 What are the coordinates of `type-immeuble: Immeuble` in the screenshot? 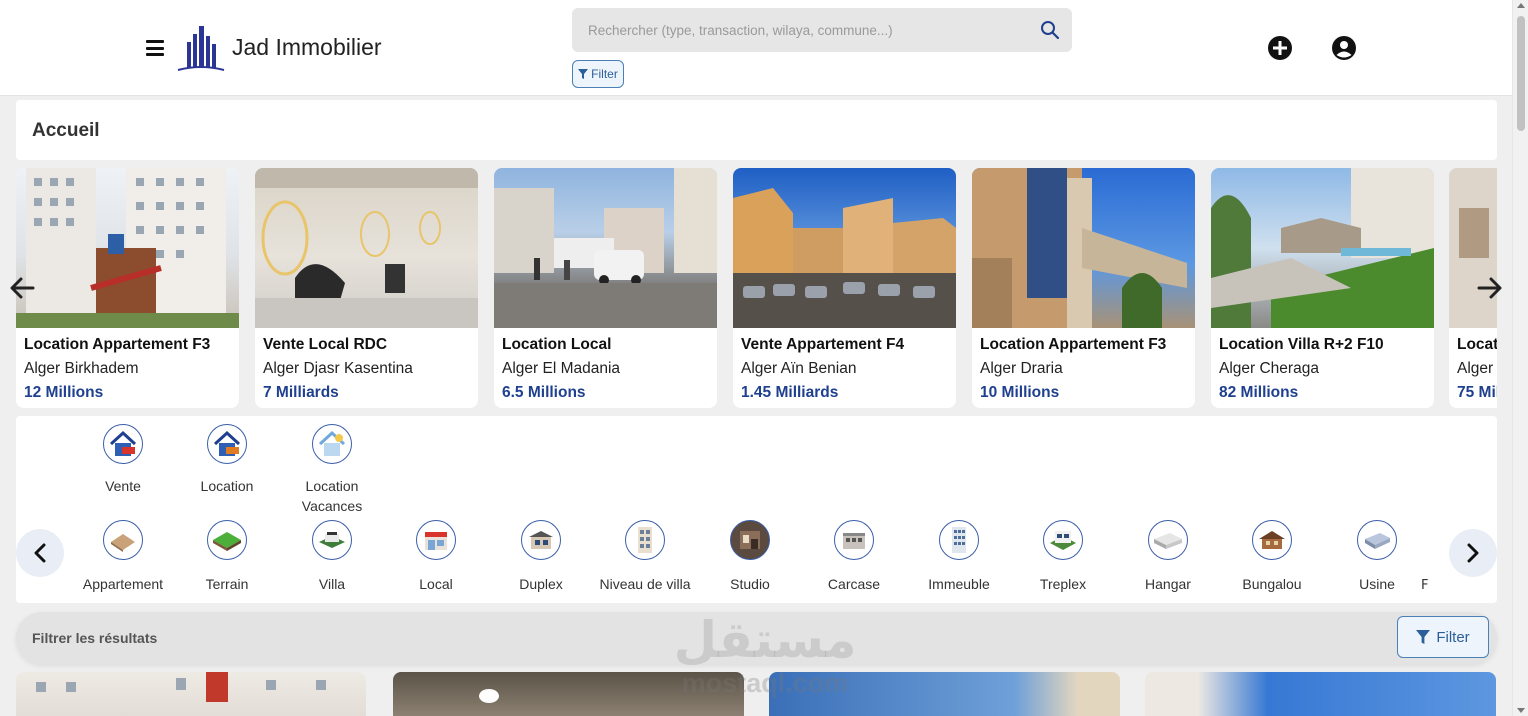 It's located at (959, 557).